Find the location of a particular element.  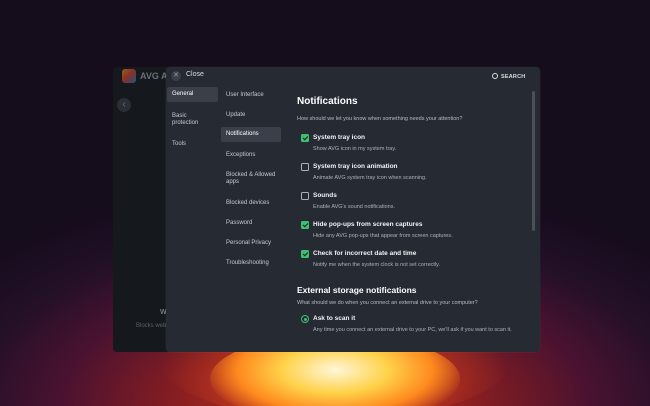

search-icon is located at coordinates (495, 76).